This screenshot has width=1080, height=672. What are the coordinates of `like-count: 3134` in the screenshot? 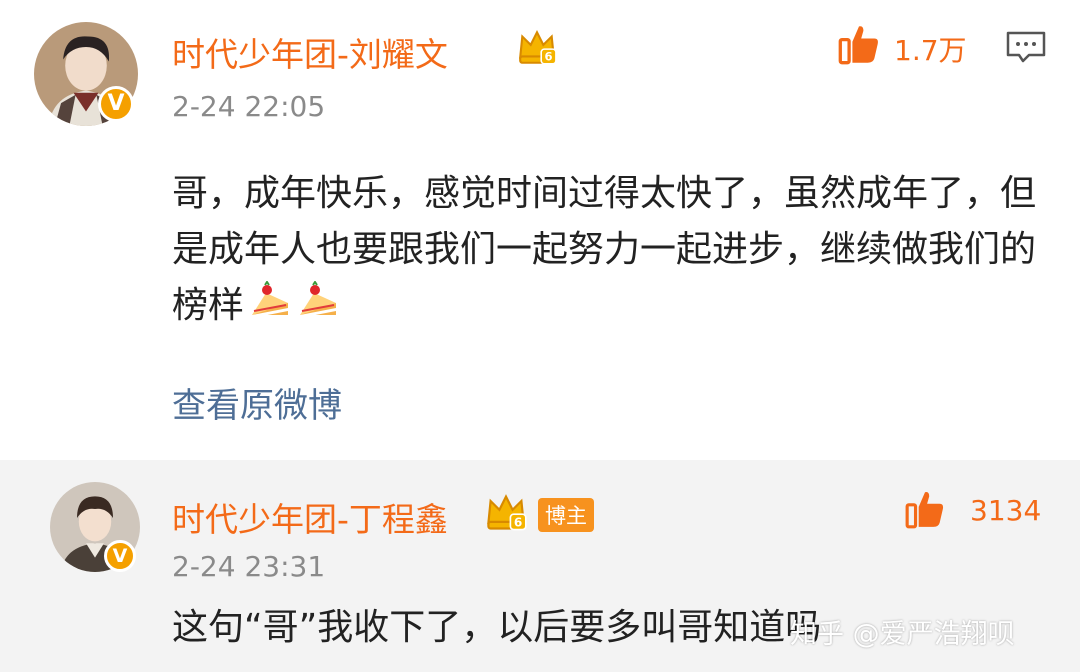 It's located at (1006, 510).